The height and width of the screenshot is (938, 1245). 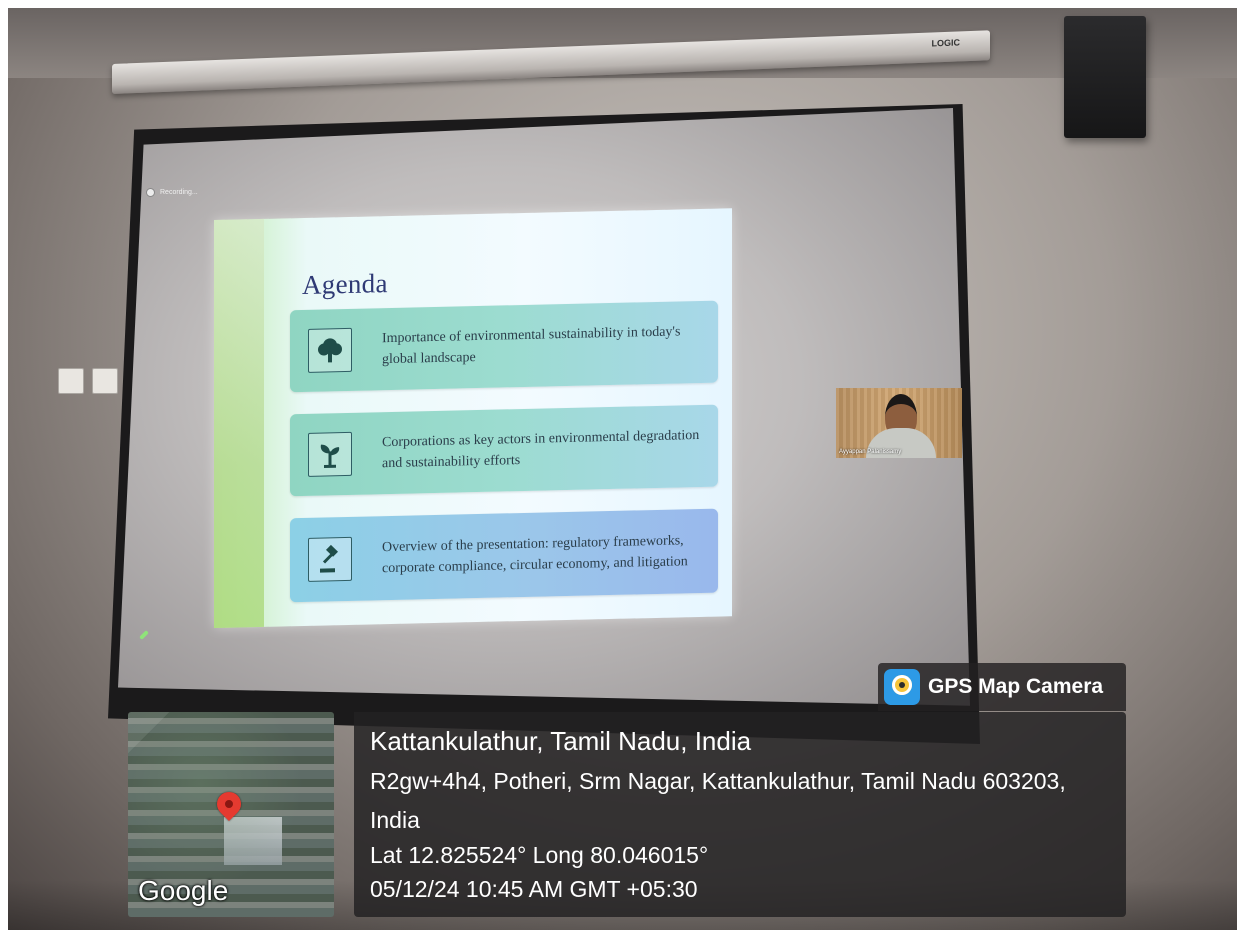 What do you see at coordinates (330, 454) in the screenshot?
I see `sprout-icon` at bounding box center [330, 454].